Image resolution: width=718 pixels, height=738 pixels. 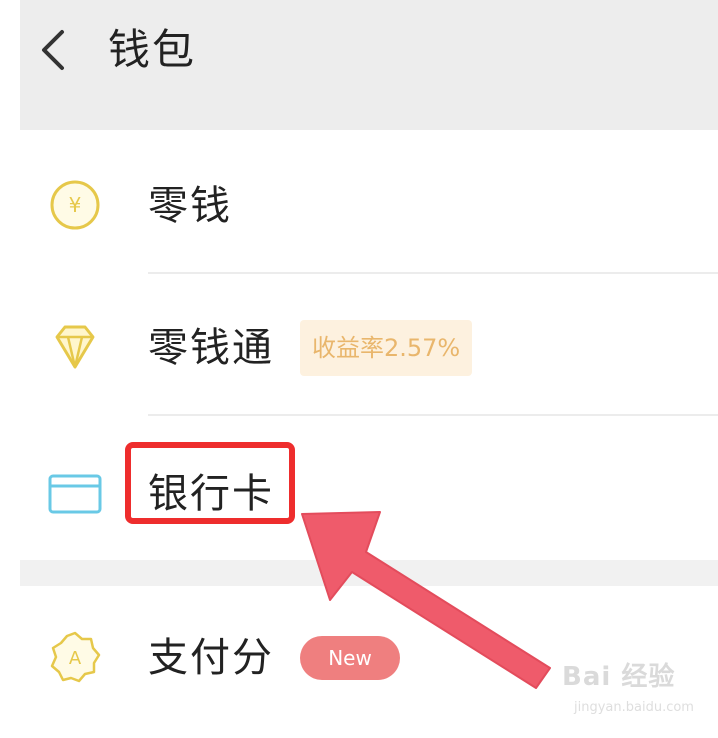 What do you see at coordinates (211, 348) in the screenshot?
I see `menu-item-label: 零钱通` at bounding box center [211, 348].